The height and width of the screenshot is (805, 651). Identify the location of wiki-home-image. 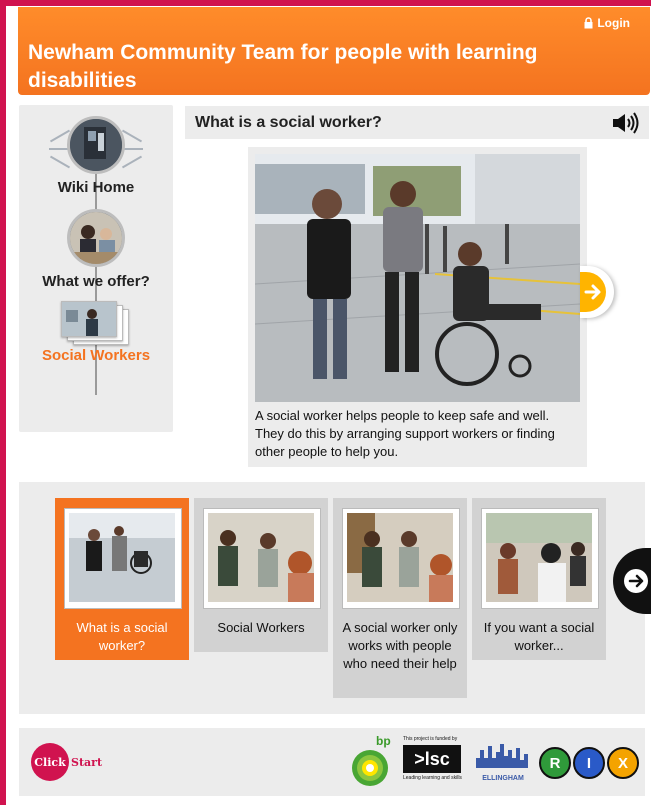
(96, 145).